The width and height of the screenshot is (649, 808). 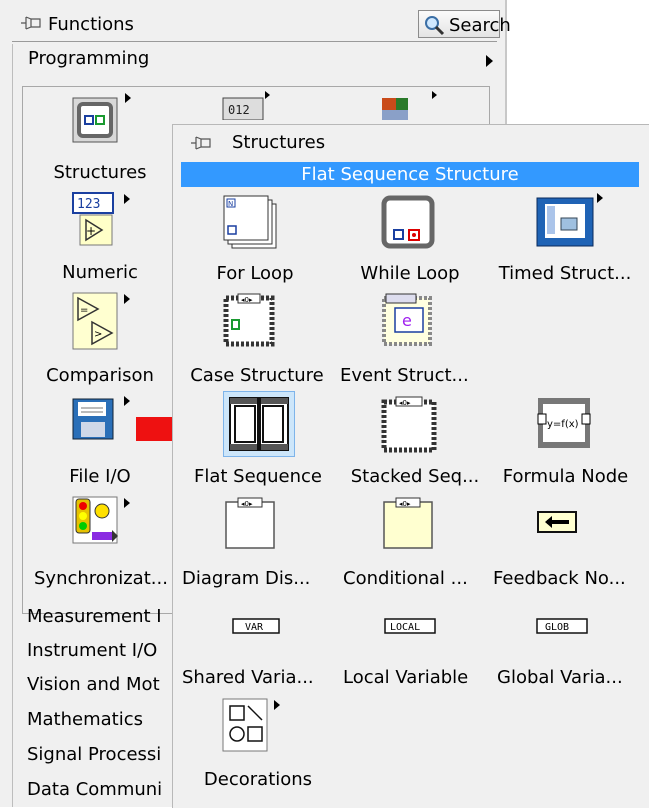 I want to click on list-item: Signal Processi, so click(x=94, y=754).